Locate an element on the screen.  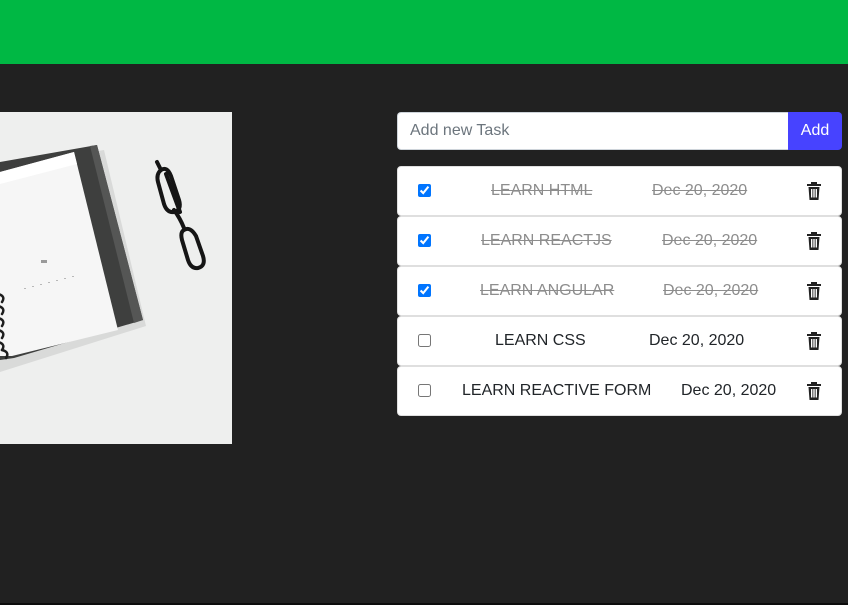
add-task-form: Add is located at coordinates (619, 131).